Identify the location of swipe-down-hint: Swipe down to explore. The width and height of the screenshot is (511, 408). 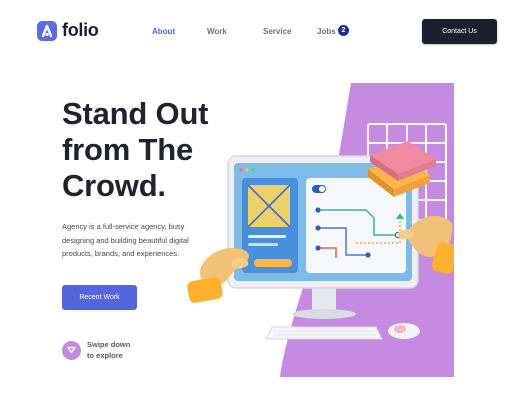
(96, 350).